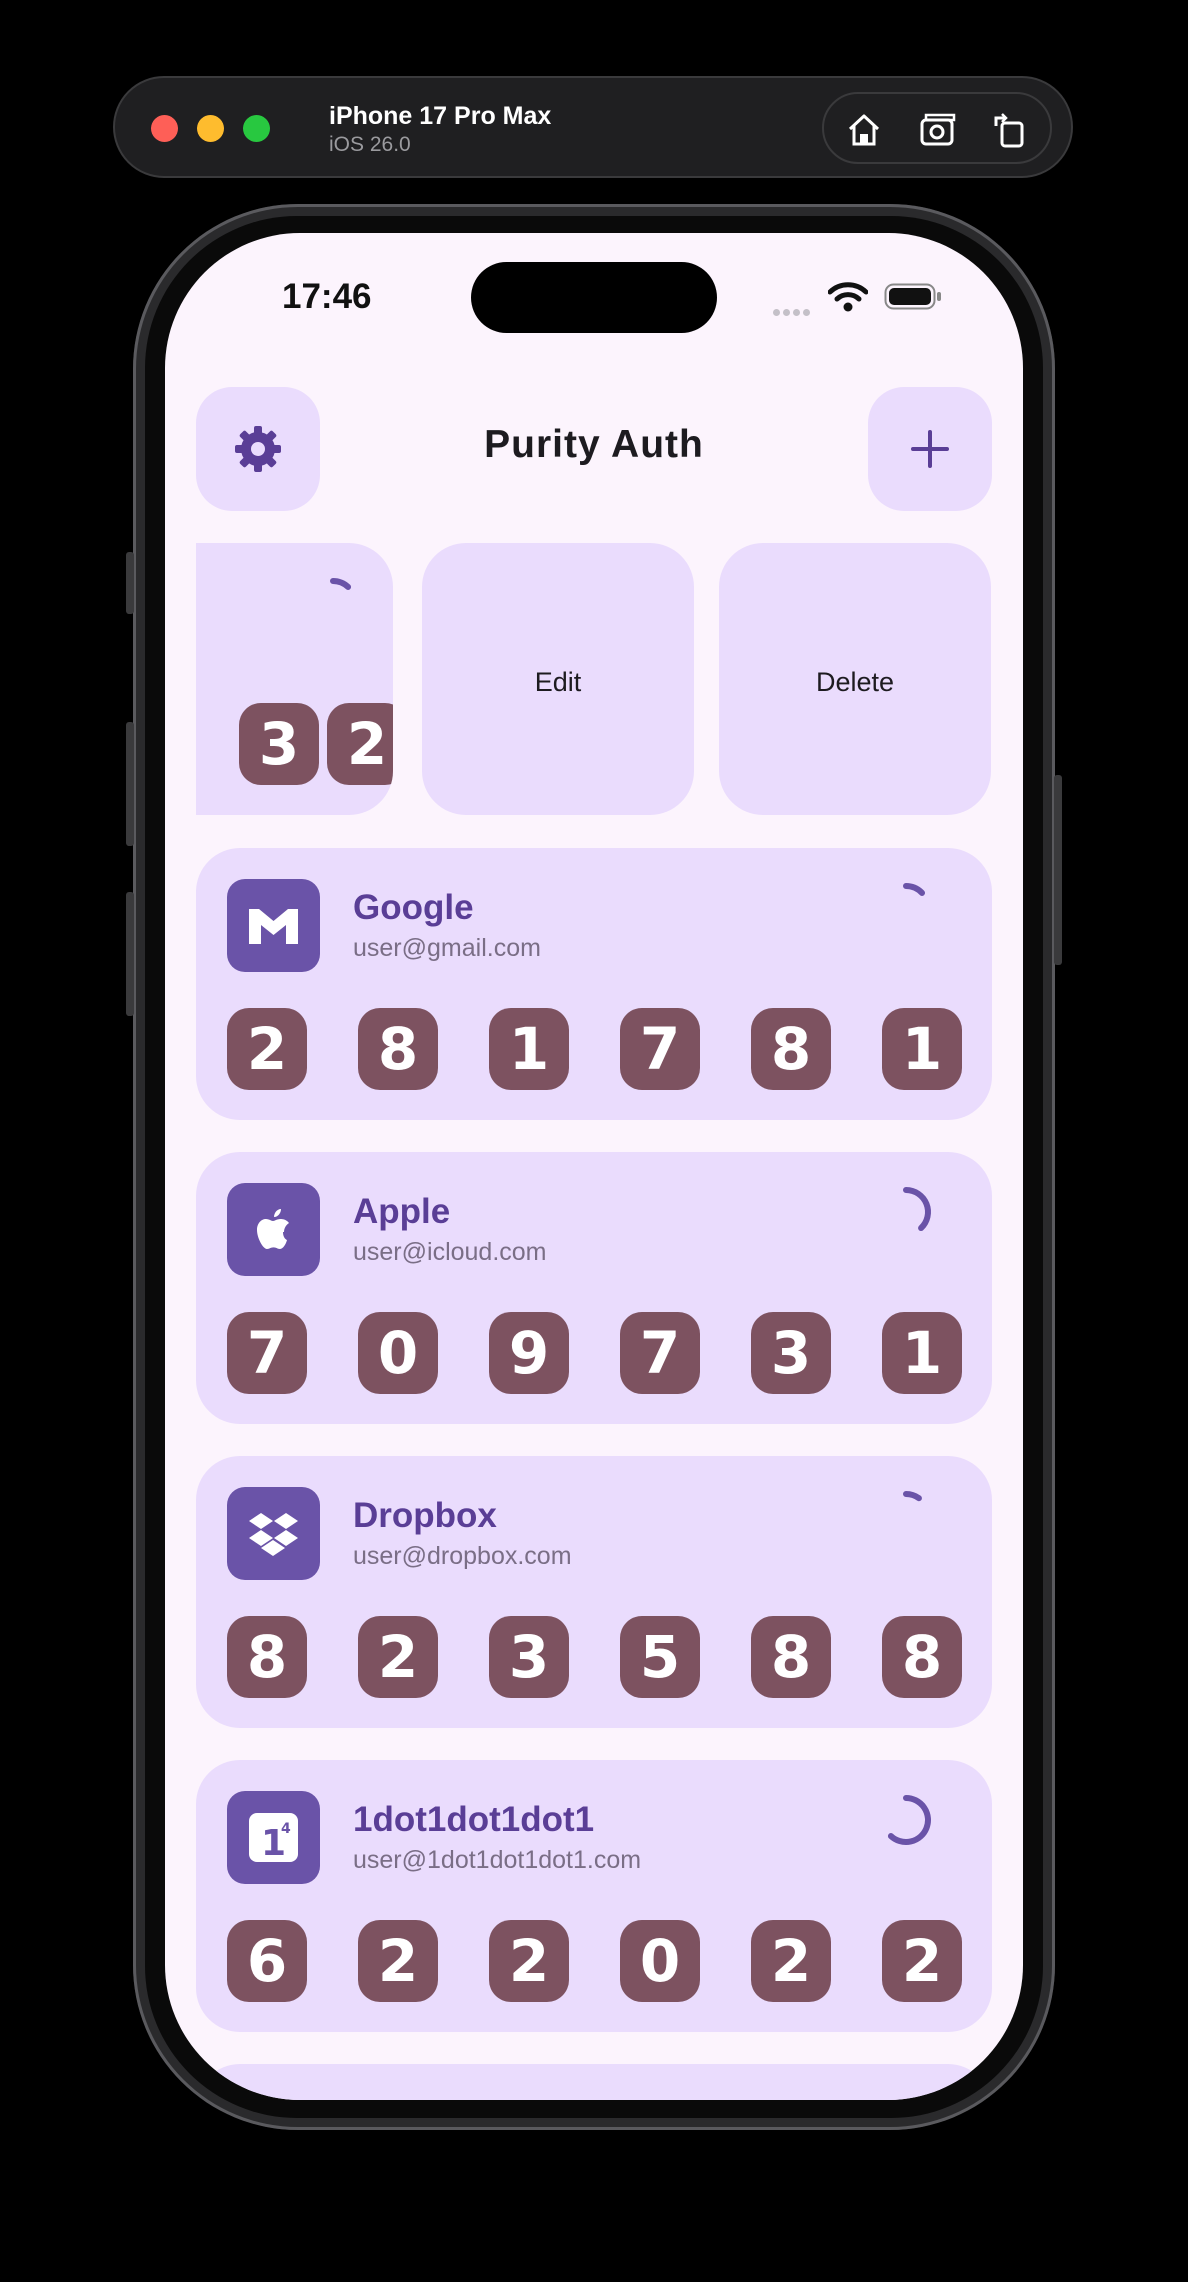 This screenshot has width=1188, height=2282. I want to click on delete-button: Delete, so click(855, 679).